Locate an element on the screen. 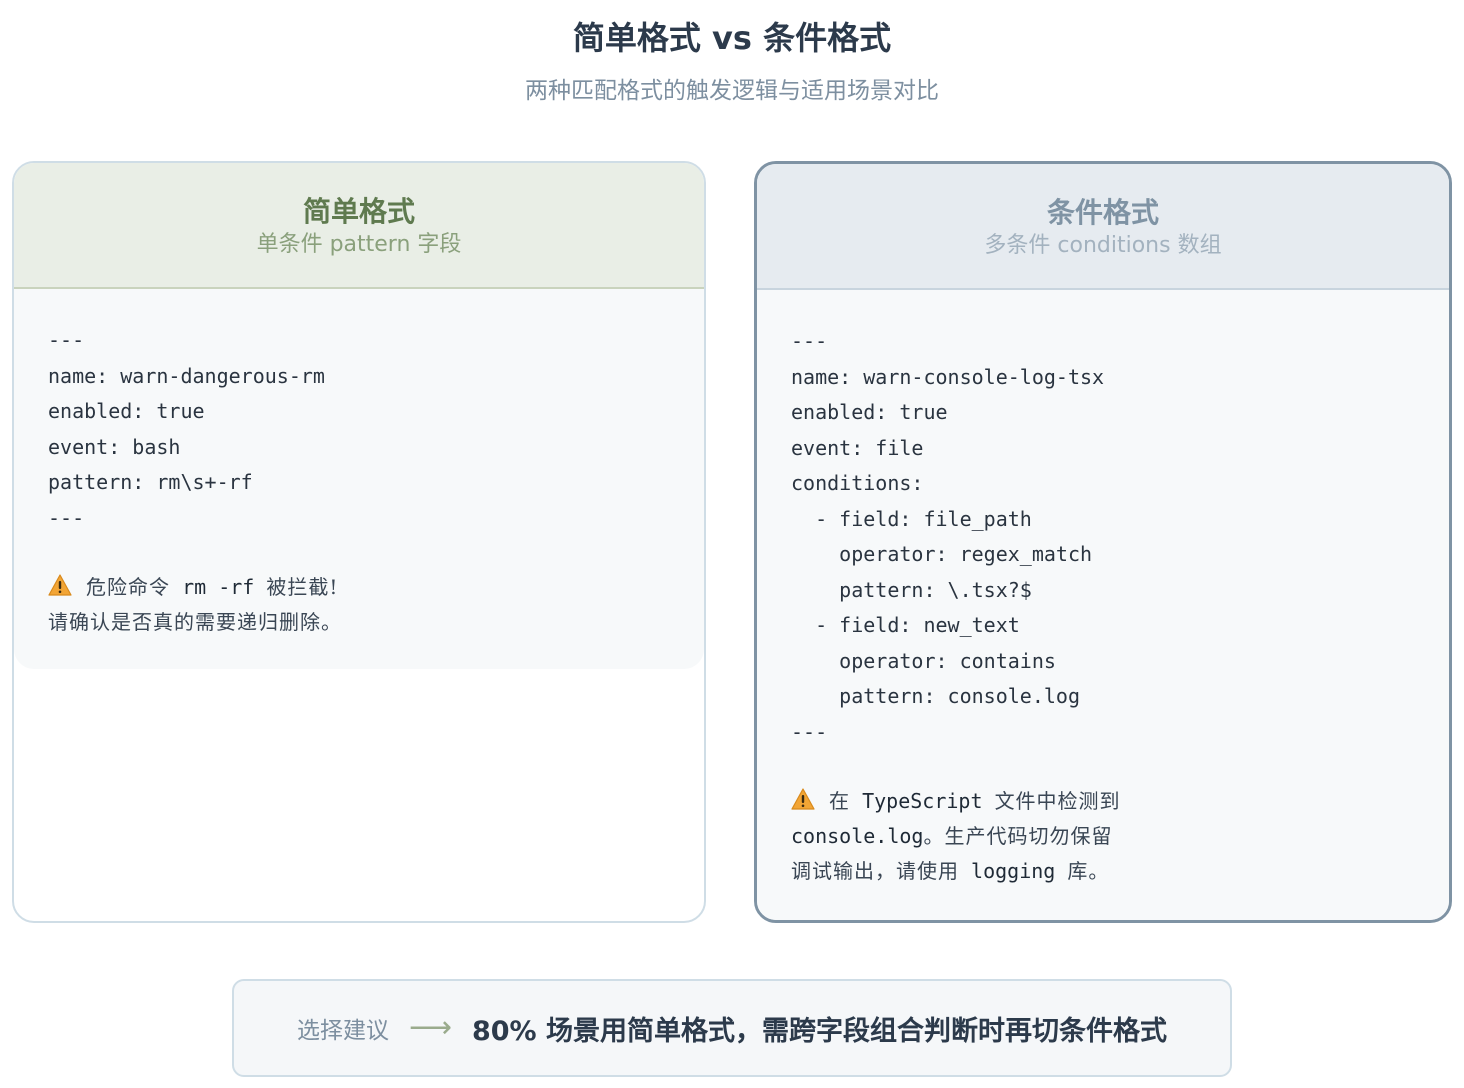  simple-card-title: 简单格式 is located at coordinates (358, 211).